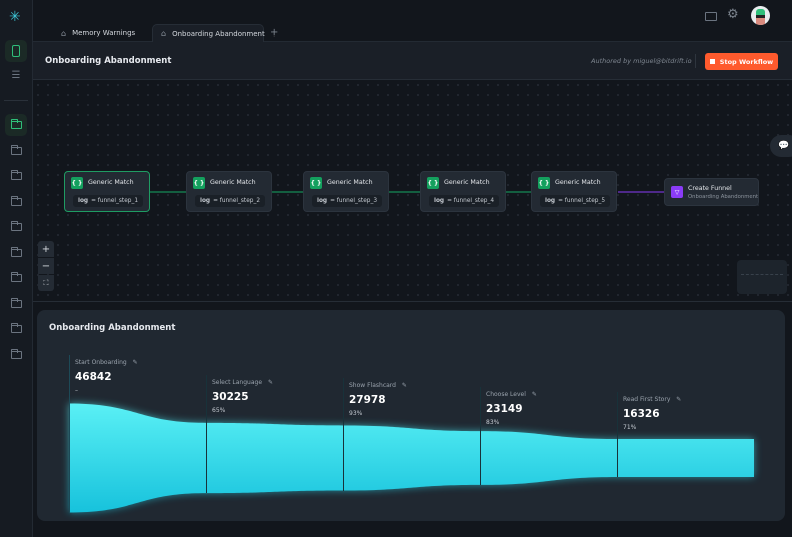 This screenshot has height=537, width=792. I want to click on fit-view-button: ⛶, so click(46, 283).